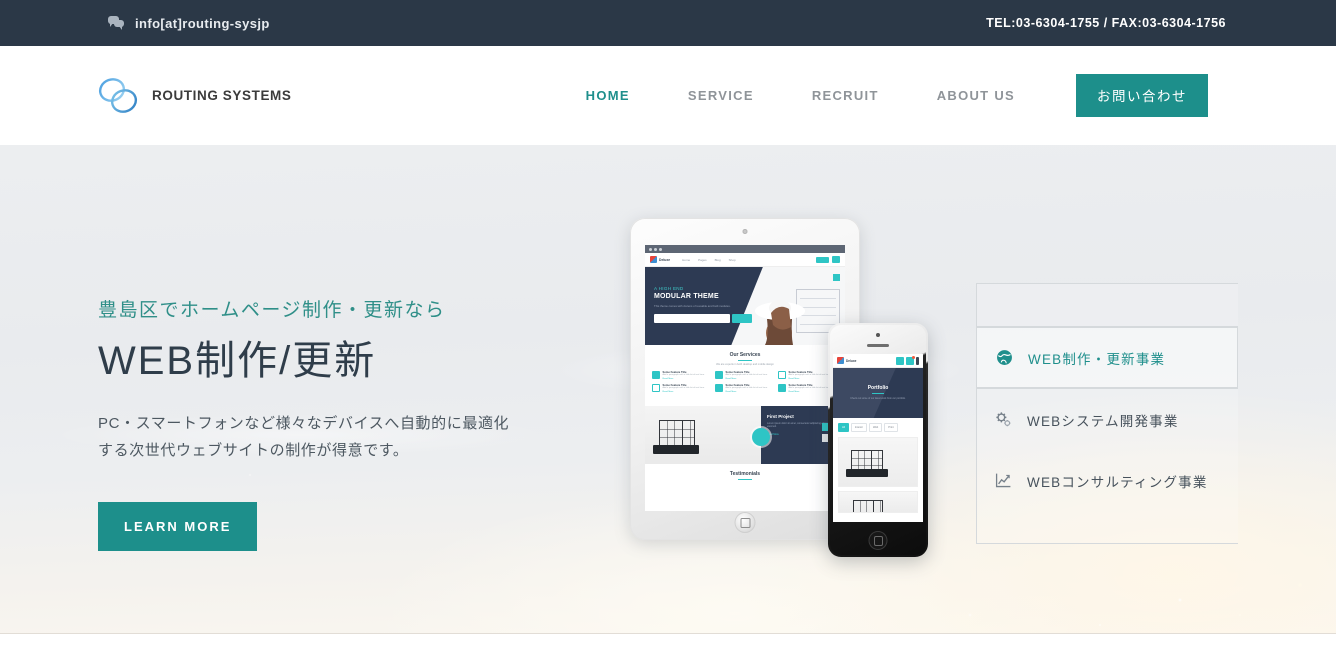 The width and height of the screenshot is (1336, 666). What do you see at coordinates (745, 249) in the screenshot?
I see `mockup-browser-bar` at bounding box center [745, 249].